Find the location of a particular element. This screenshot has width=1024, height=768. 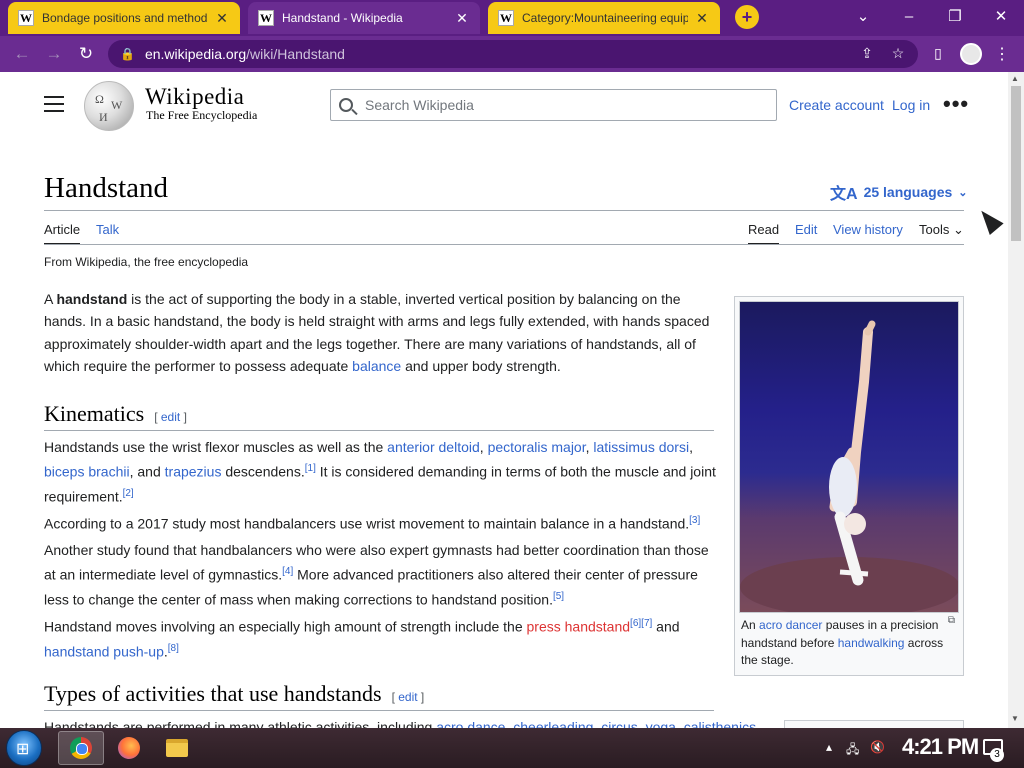

link-cheerleading: cheerleading is located at coordinates (553, 723).